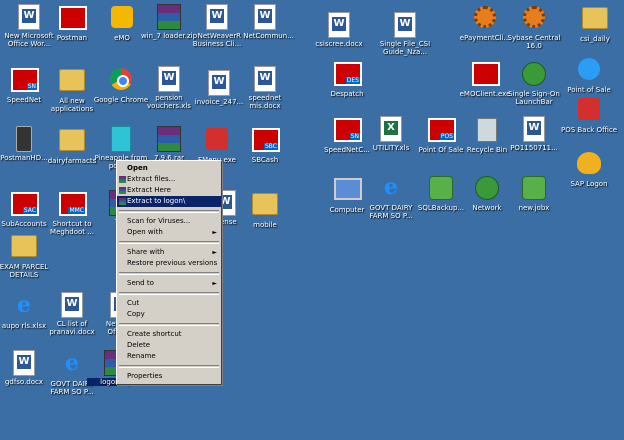 The width and height of the screenshot is (624, 440). Describe the element at coordinates (25, 204) in the screenshot. I see `mail-icon: SAC` at that location.